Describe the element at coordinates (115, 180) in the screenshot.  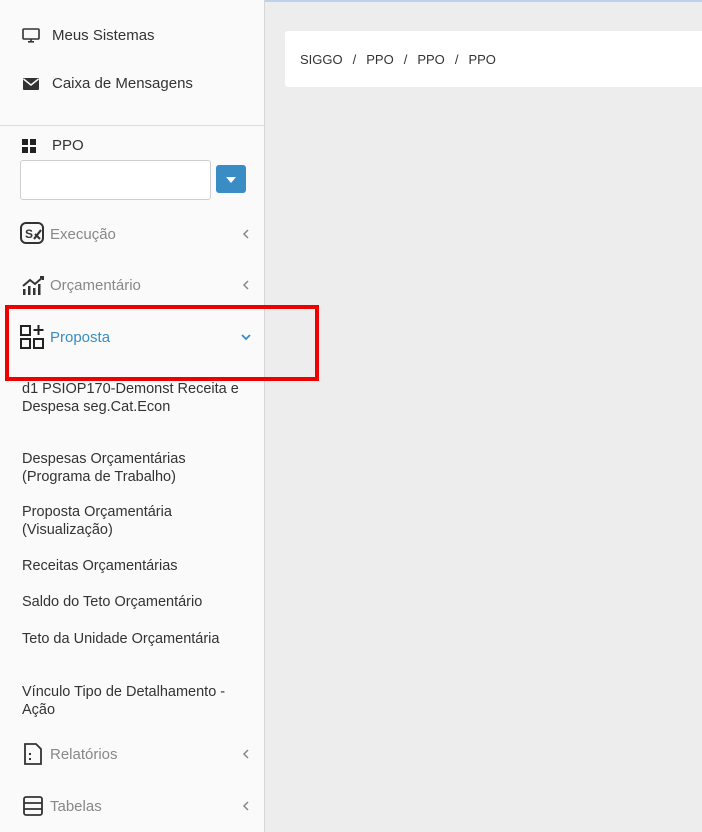
I see `module-select-input` at that location.